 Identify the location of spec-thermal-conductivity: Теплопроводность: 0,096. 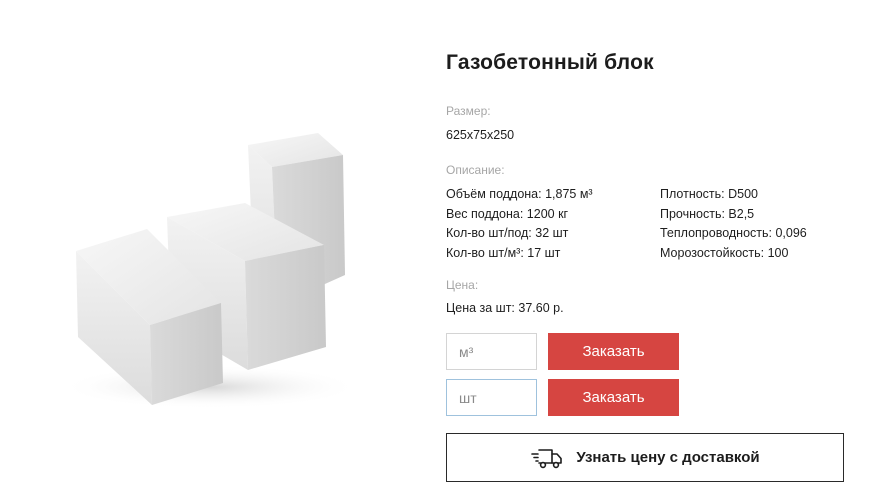
(733, 233).